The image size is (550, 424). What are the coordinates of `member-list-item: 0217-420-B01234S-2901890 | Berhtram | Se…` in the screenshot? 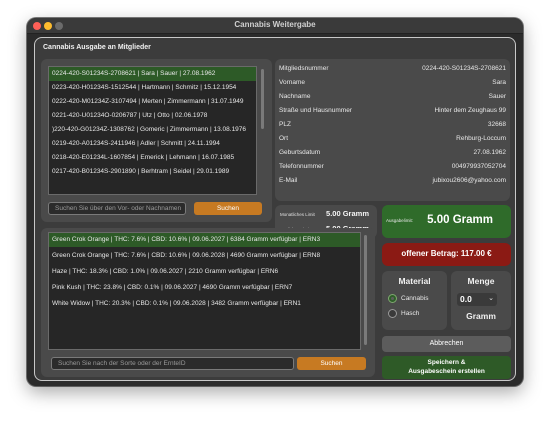 It's located at (152, 172).